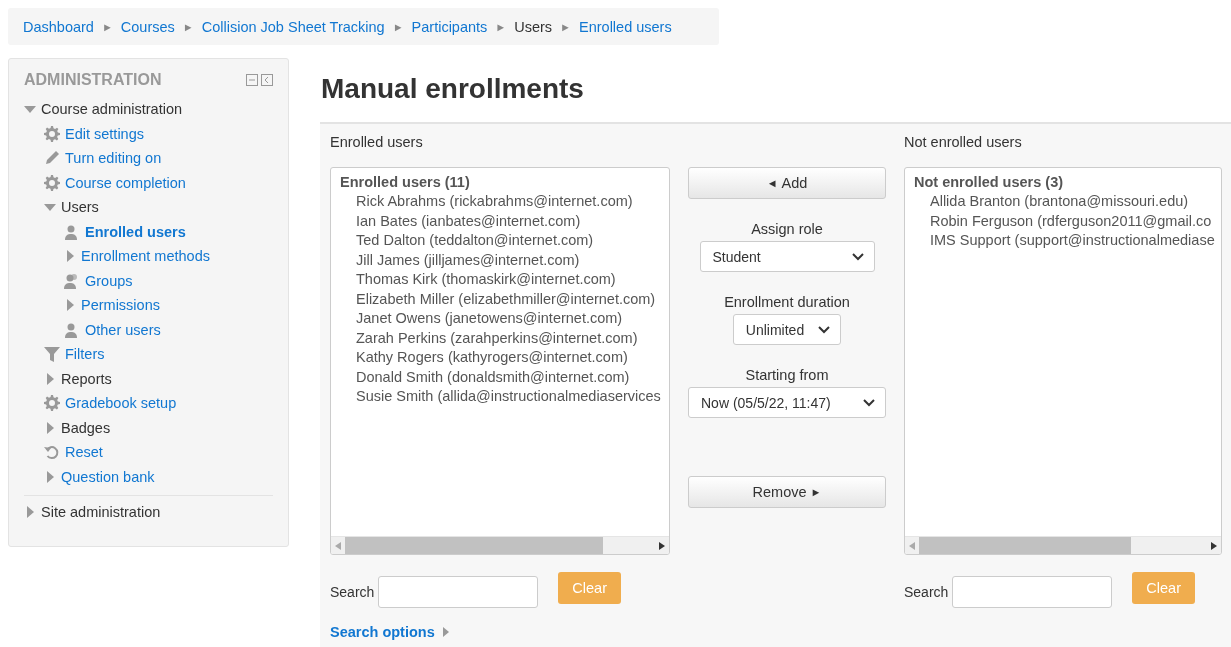 This screenshot has width=1231, height=647. What do you see at coordinates (267, 80) in the screenshot?
I see `dock-icon` at bounding box center [267, 80].